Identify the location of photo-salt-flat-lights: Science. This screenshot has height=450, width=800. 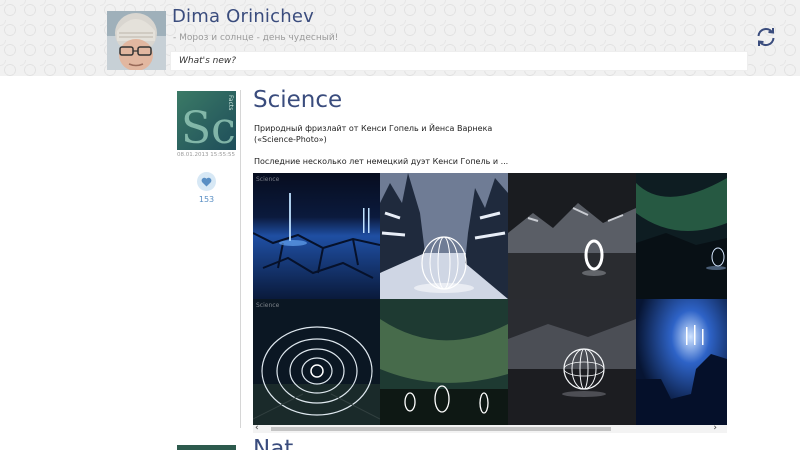
(316, 236).